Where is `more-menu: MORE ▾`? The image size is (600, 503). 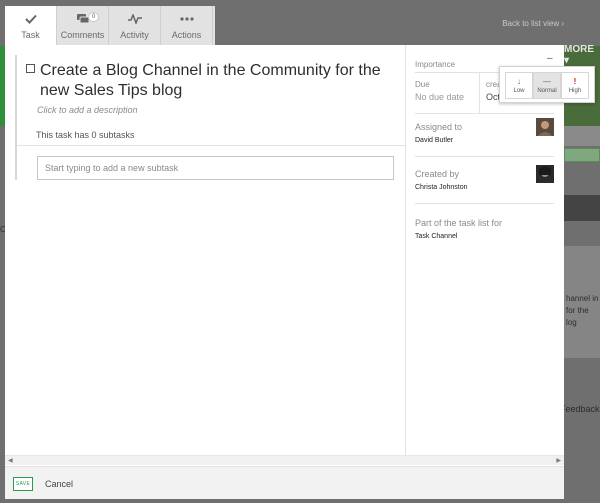
more-menu: MORE ▾ is located at coordinates (582, 55).